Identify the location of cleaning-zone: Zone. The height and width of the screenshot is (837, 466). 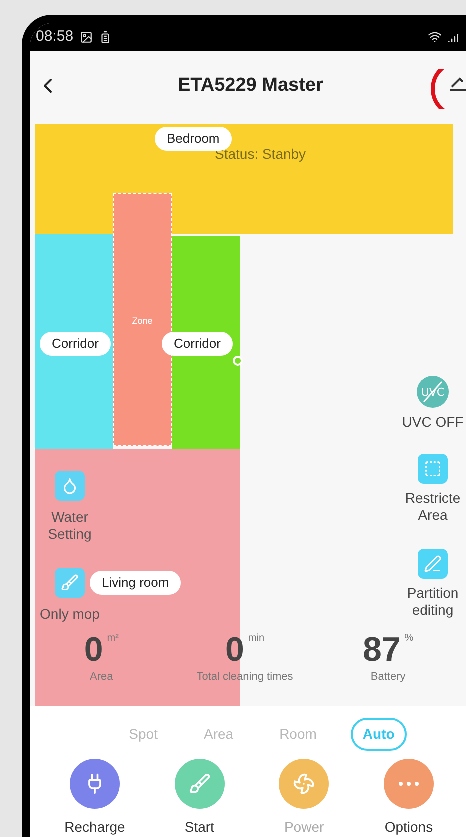
(142, 319).